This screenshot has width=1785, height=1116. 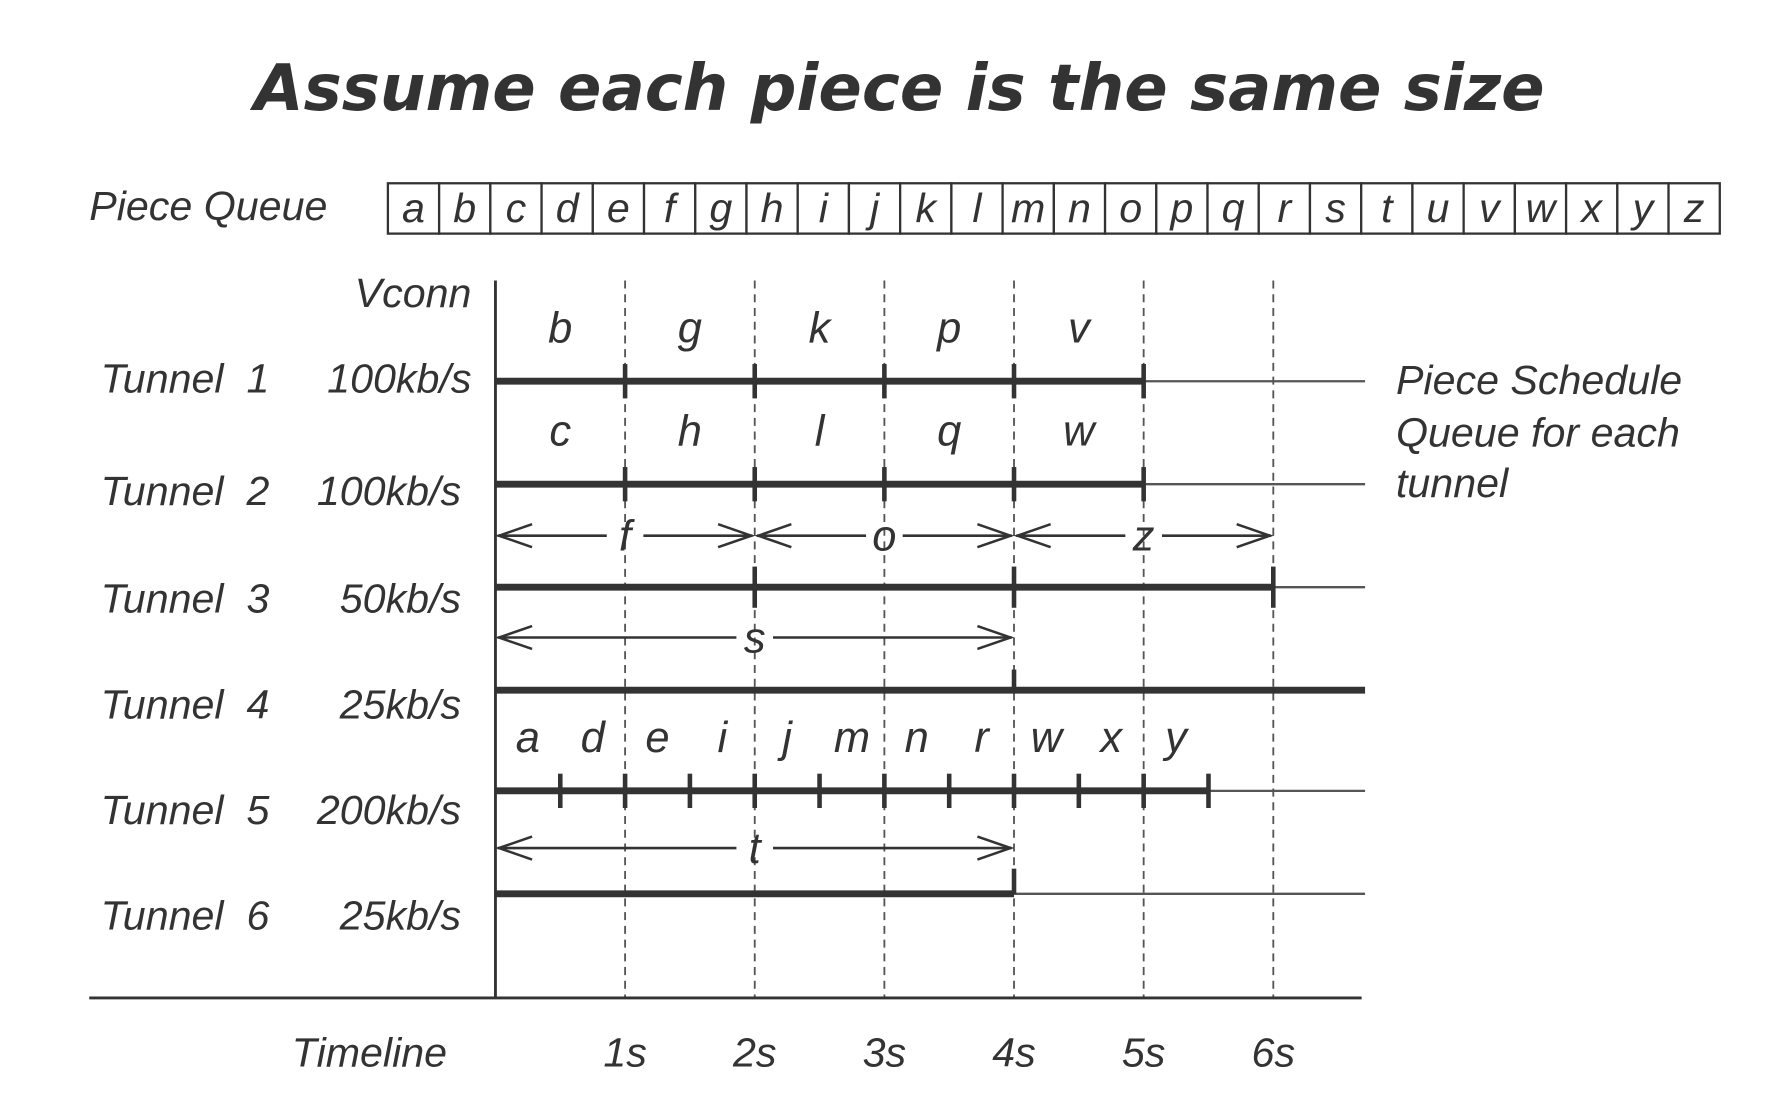 I want to click on piece-label: z, so click(x=1143, y=537).